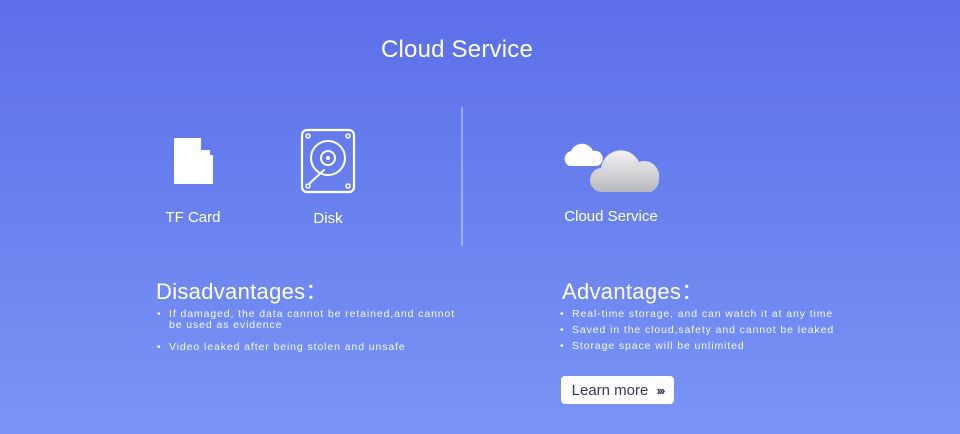  I want to click on learn-more-label: Learn more, so click(610, 390).